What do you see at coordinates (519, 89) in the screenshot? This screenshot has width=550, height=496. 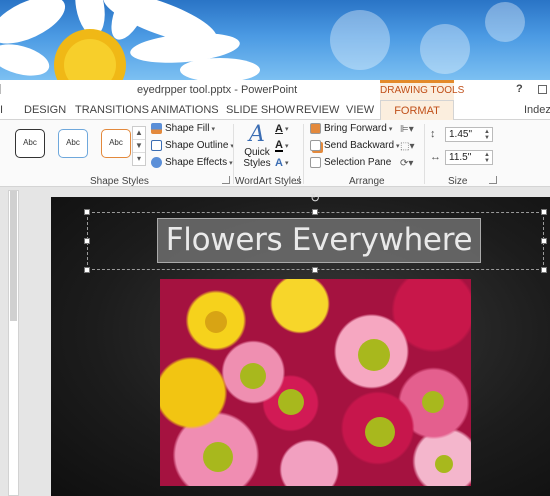 I see `help-icon: ?` at bounding box center [519, 89].